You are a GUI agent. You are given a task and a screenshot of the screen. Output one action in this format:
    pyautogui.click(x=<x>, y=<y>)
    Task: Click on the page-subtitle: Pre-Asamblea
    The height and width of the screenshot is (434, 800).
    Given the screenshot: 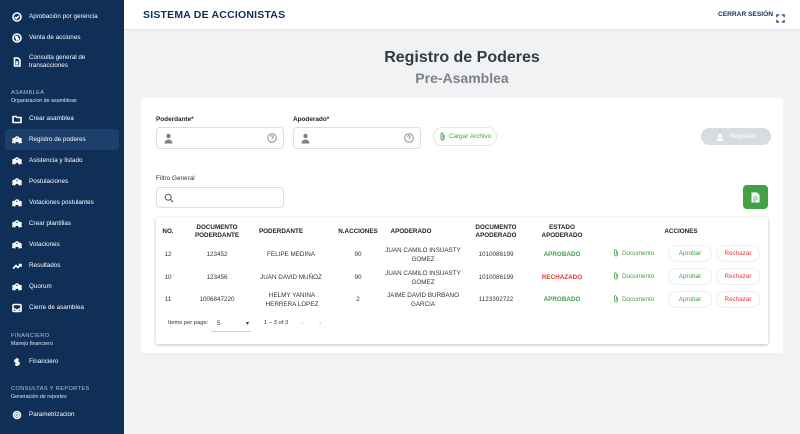 What is the action you would take?
    pyautogui.click(x=462, y=78)
    